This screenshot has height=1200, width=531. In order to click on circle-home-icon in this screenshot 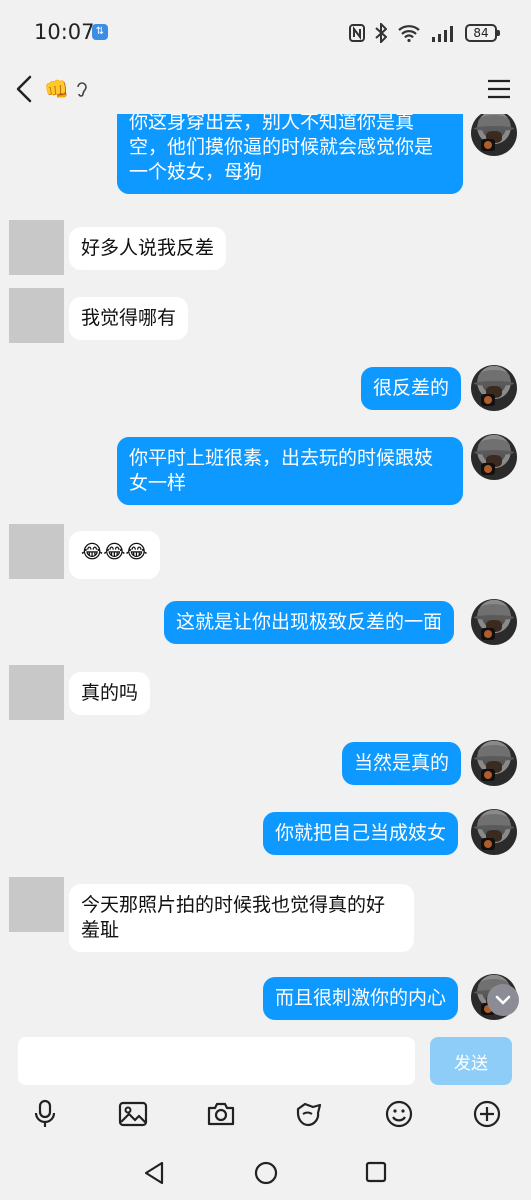, I will do `click(266, 1173)`.